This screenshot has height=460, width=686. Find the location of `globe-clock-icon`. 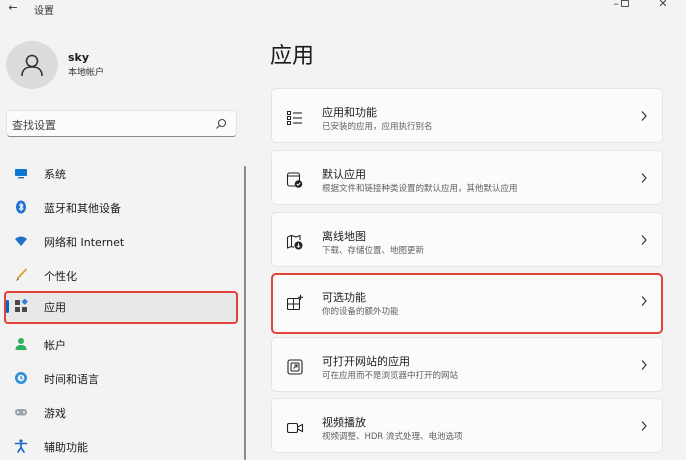

globe-clock-icon is located at coordinates (21, 378).